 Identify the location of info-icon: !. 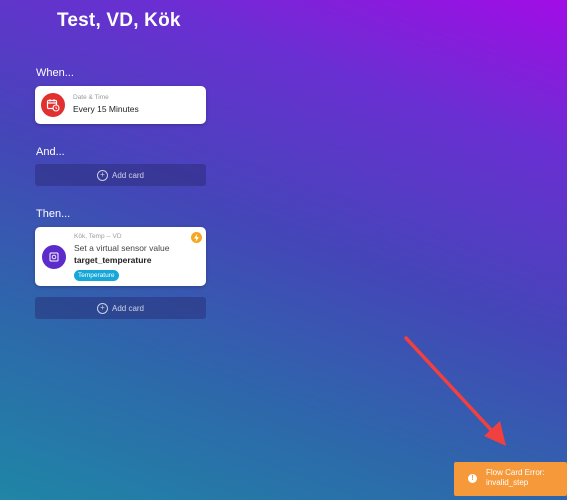
(472, 478).